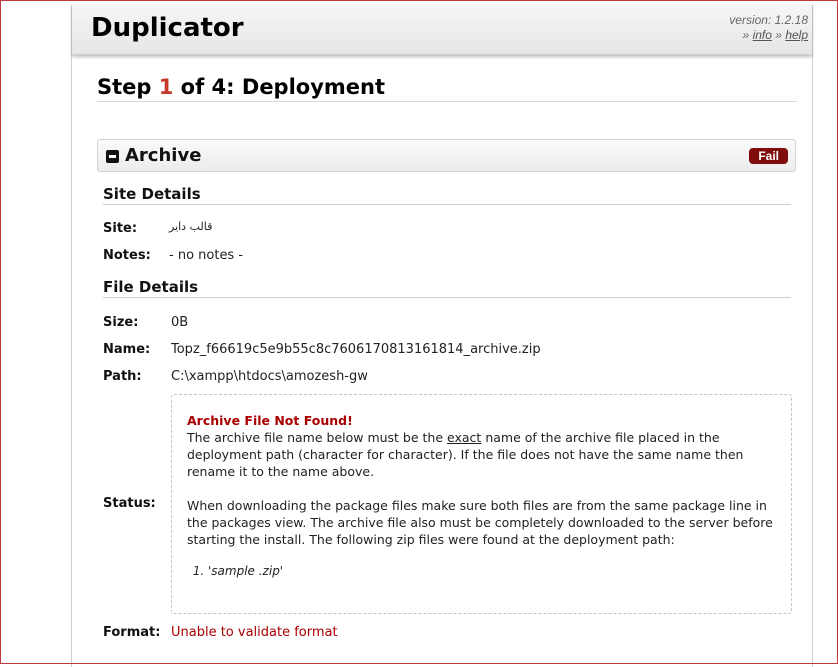 This screenshot has height=667, width=838. What do you see at coordinates (122, 376) in the screenshot?
I see `path-label: Path:` at bounding box center [122, 376].